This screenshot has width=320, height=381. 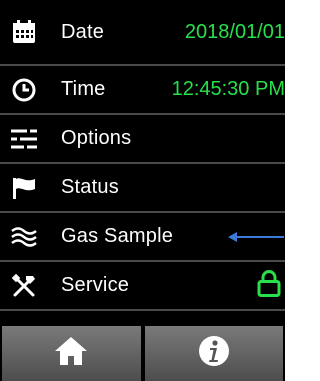 I want to click on info-icon, so click(x=214, y=353).